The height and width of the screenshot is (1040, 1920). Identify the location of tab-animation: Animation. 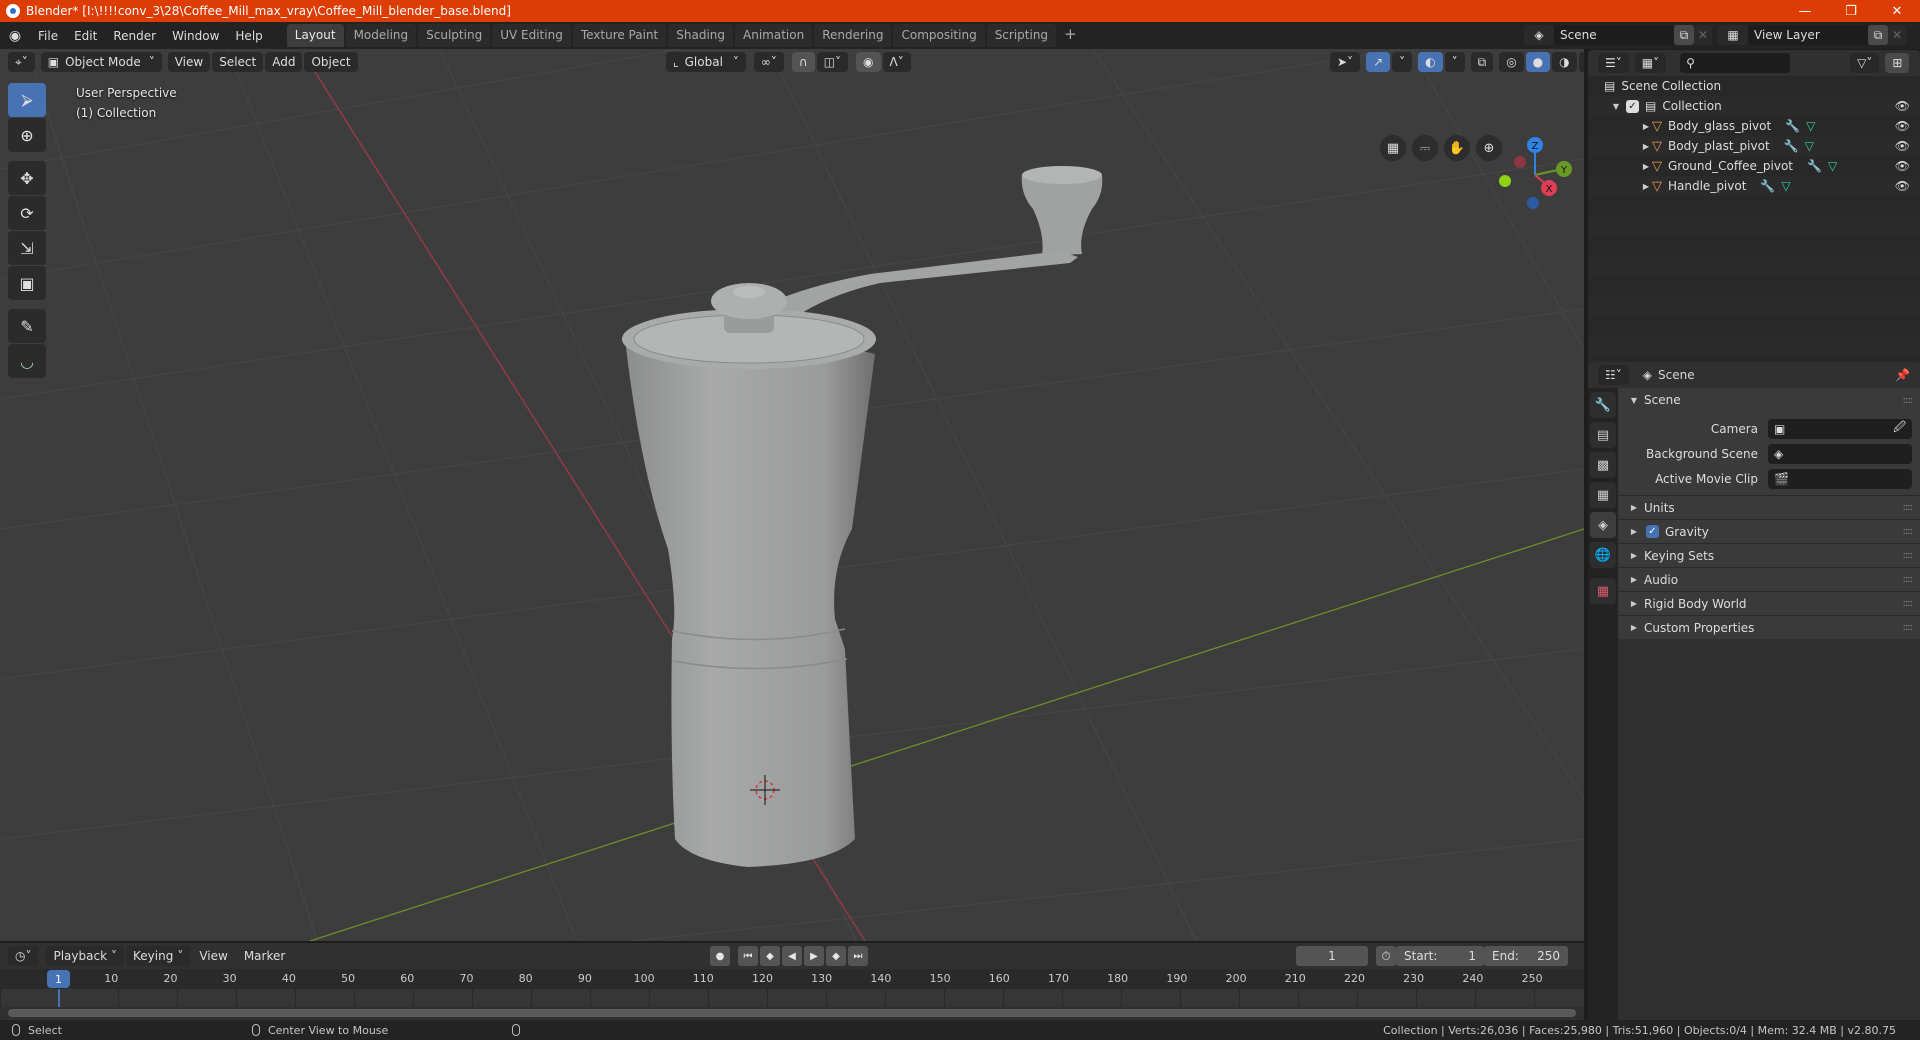
(774, 35).